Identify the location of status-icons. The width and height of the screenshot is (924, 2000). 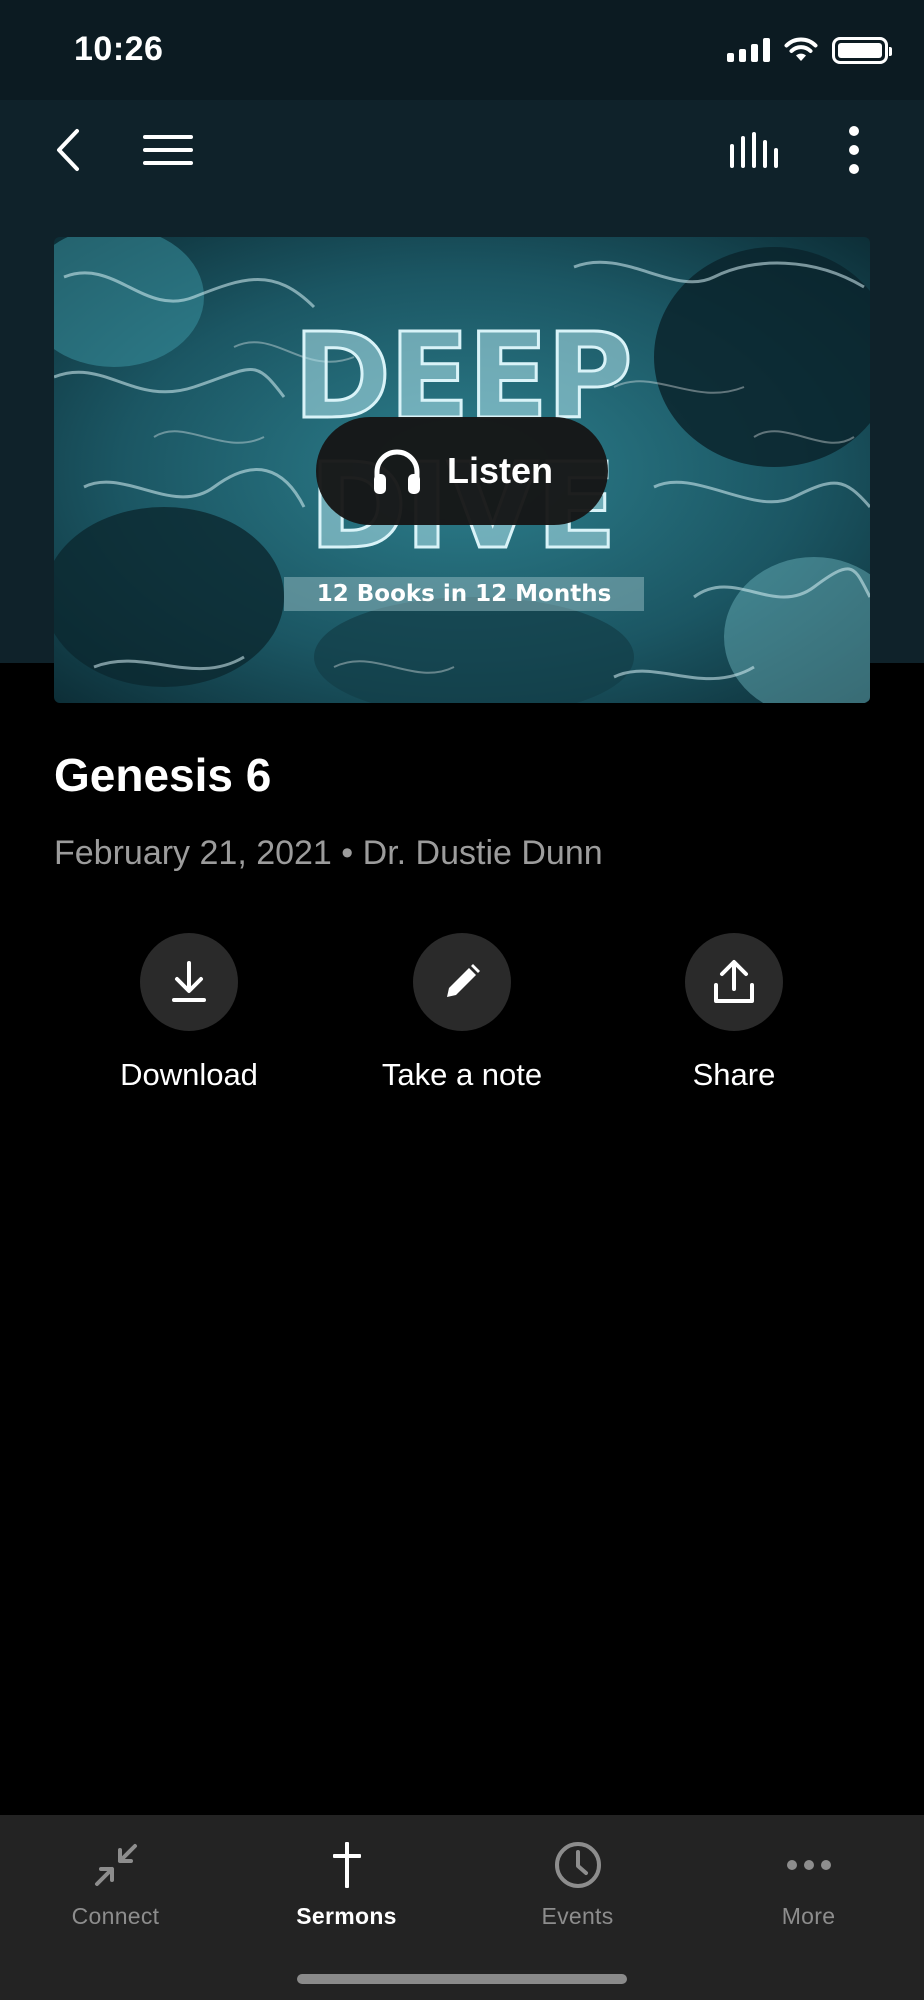
(809, 50).